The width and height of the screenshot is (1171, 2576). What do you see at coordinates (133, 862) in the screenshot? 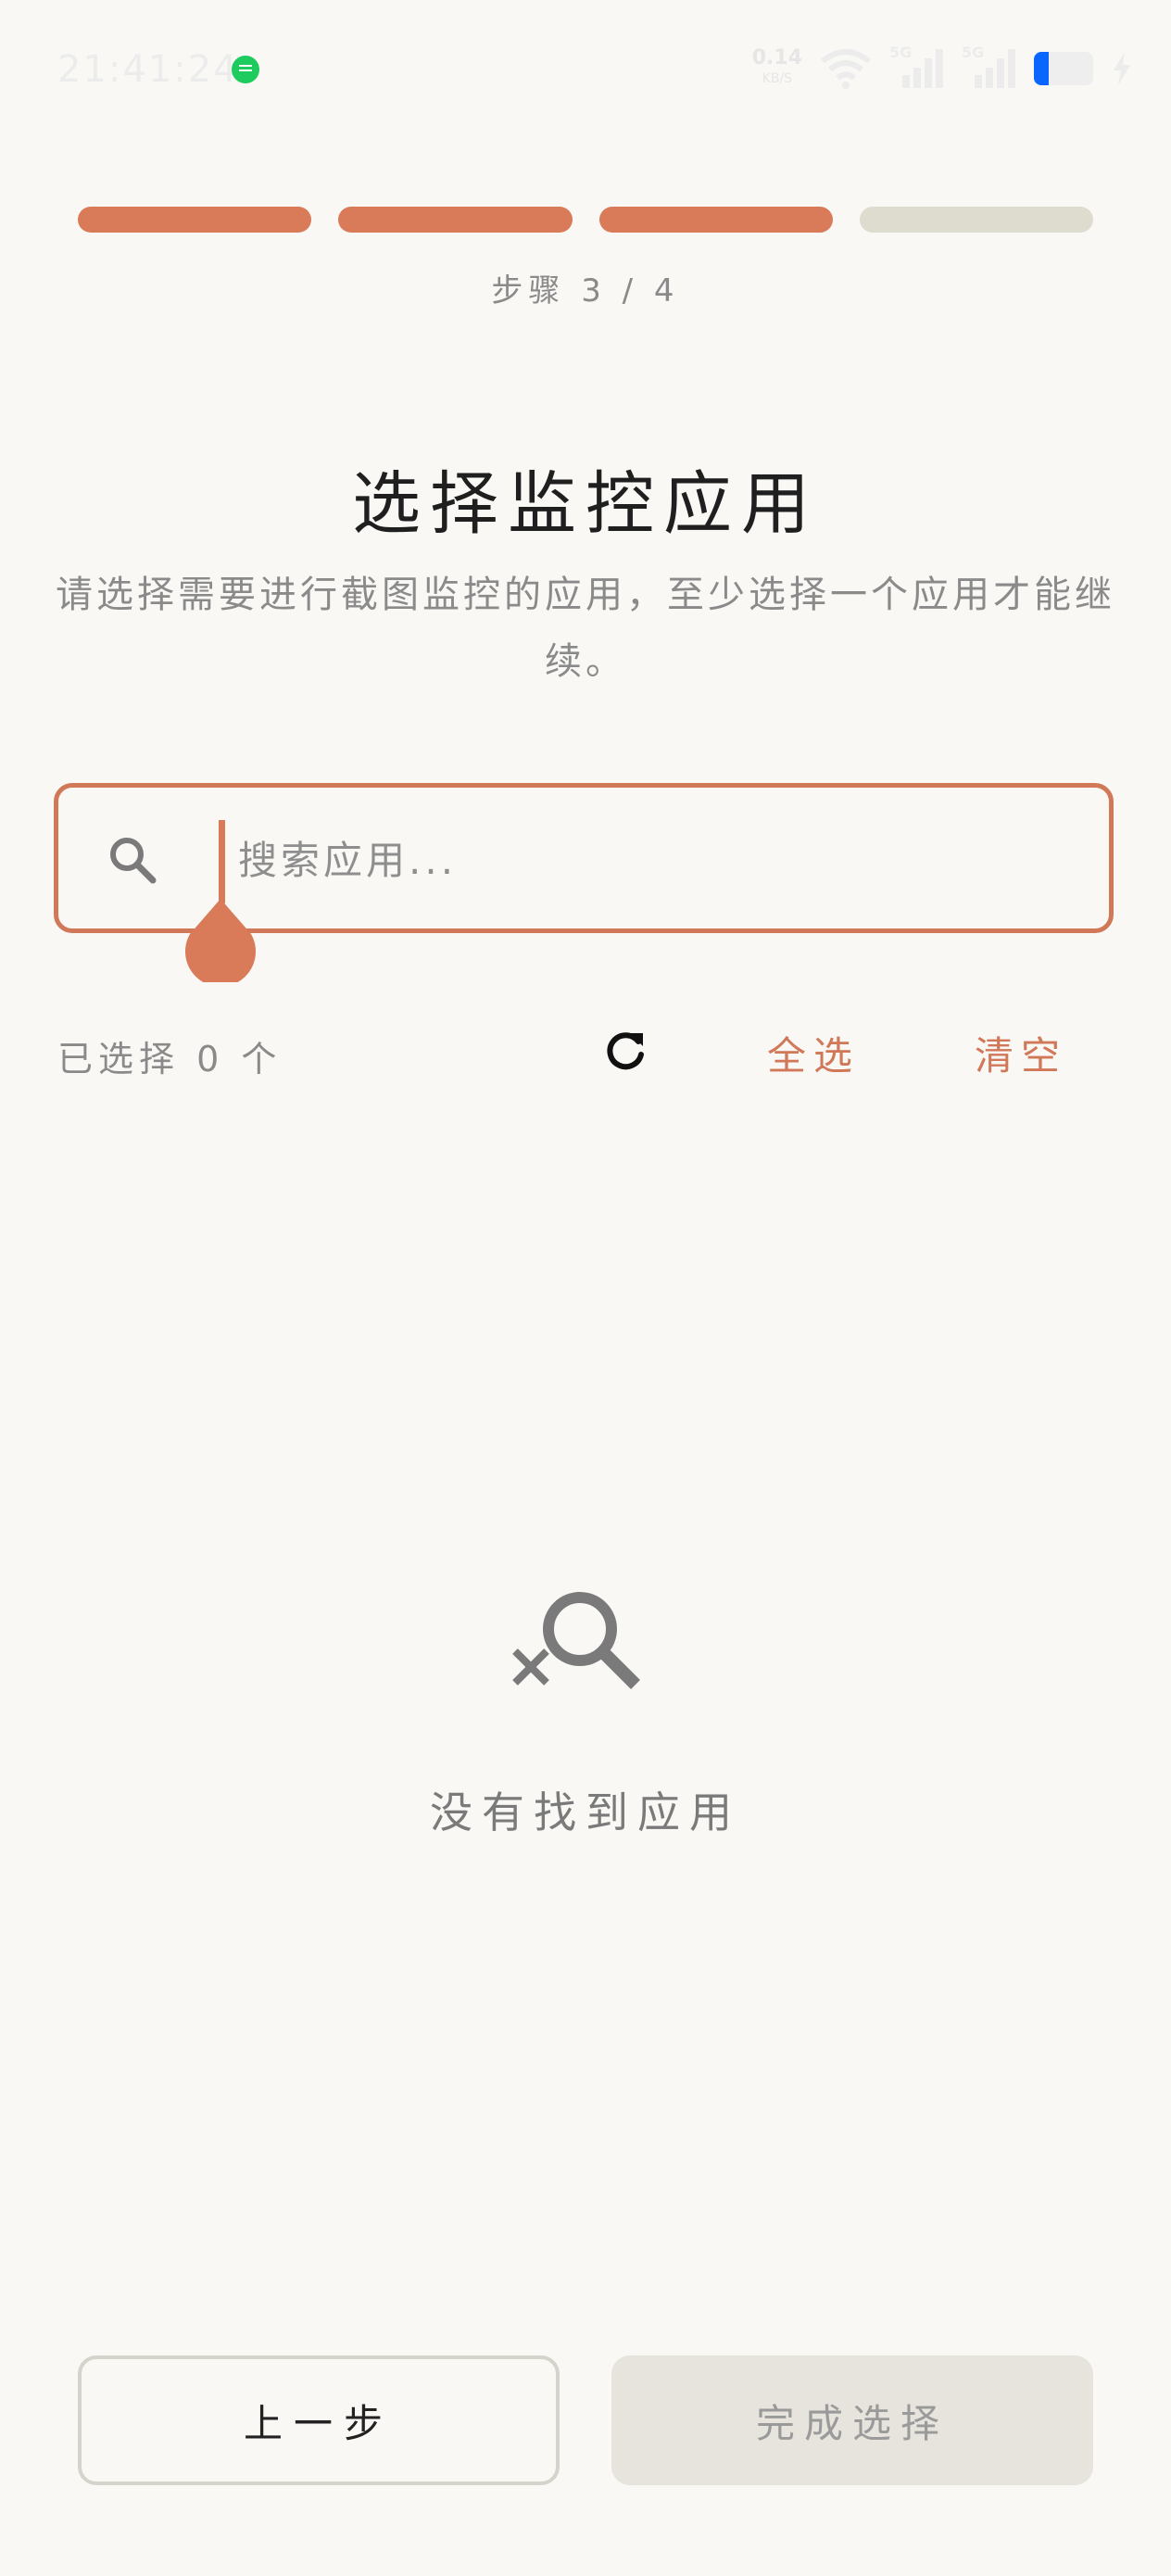
I see `search-icon` at bounding box center [133, 862].